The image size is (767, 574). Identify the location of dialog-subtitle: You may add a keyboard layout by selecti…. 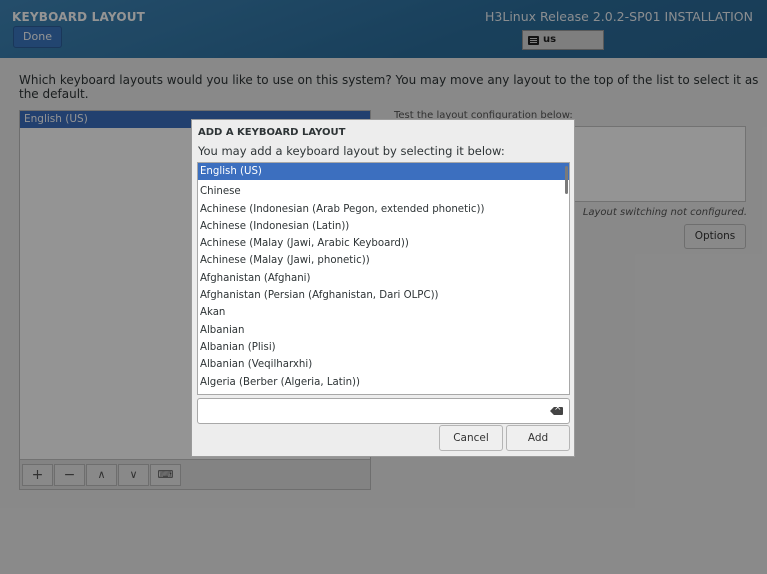
(351, 151).